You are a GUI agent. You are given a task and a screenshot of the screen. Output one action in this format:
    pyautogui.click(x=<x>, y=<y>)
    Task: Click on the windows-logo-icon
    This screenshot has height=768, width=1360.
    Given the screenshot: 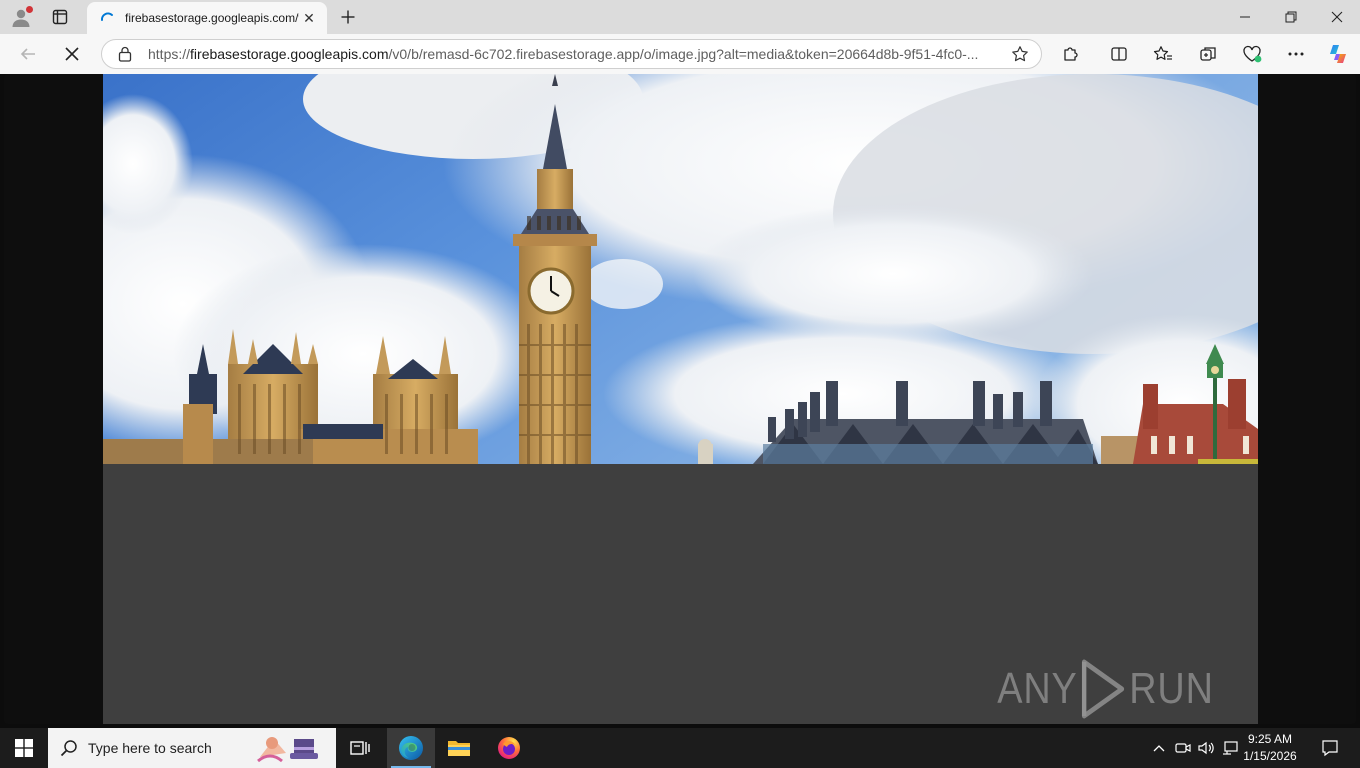 What is the action you would take?
    pyautogui.click(x=24, y=748)
    